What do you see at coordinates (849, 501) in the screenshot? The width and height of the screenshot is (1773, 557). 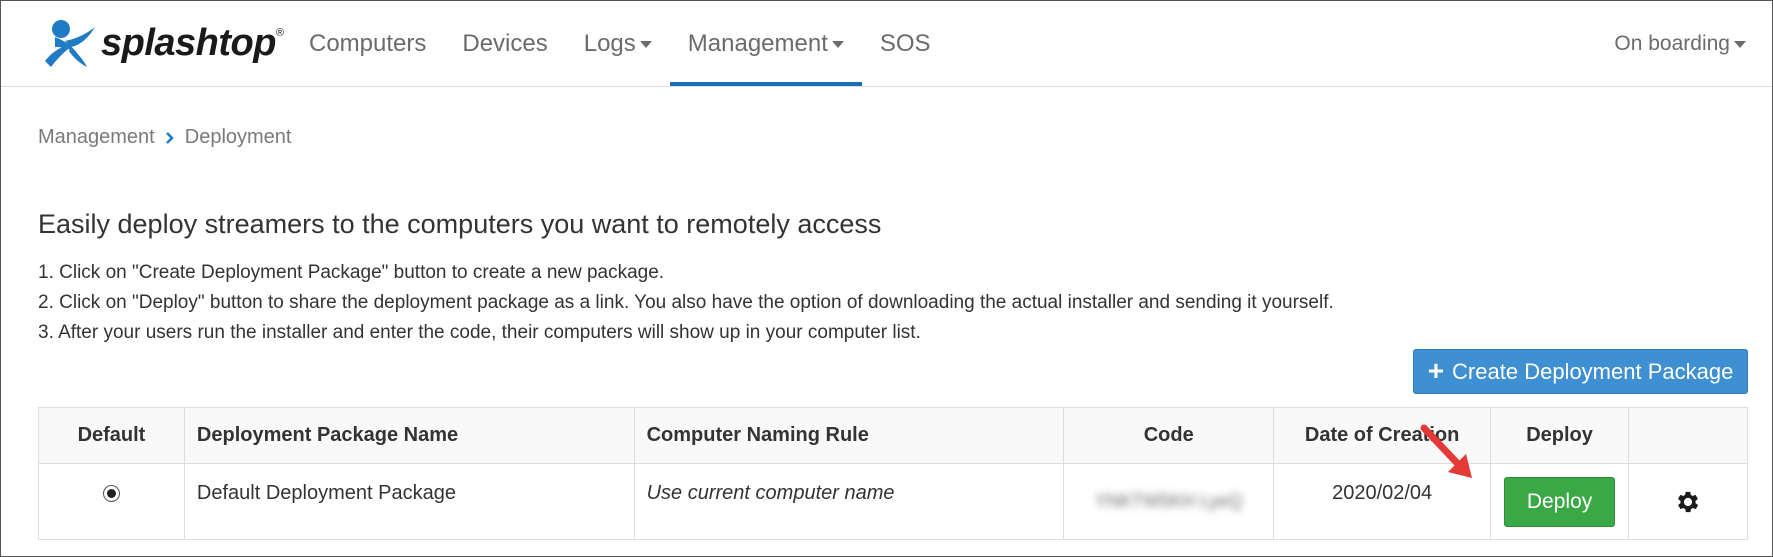 I see `cell-naming-rule: Use current computer name` at bounding box center [849, 501].